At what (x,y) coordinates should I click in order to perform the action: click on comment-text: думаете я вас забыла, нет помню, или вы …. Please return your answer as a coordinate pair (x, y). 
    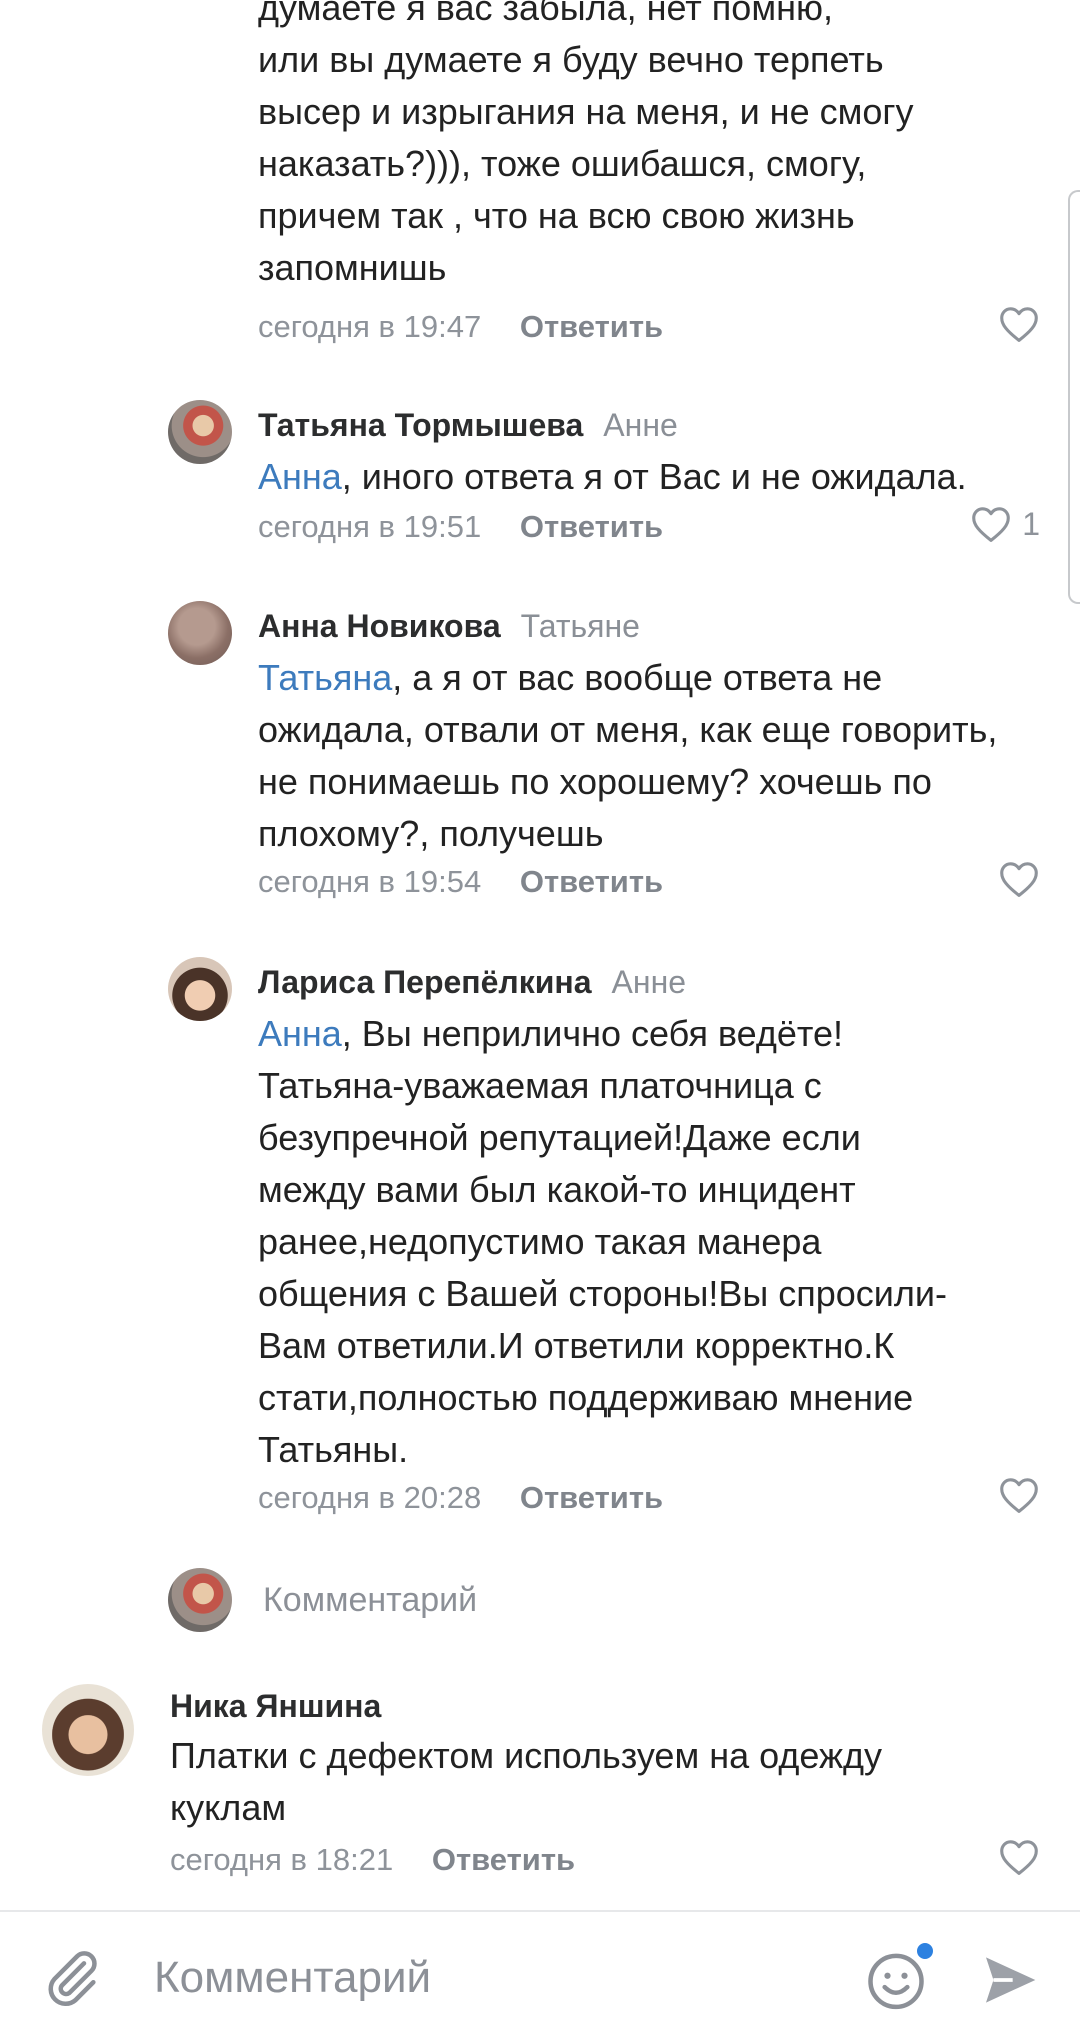
    Looking at the image, I should click on (586, 144).